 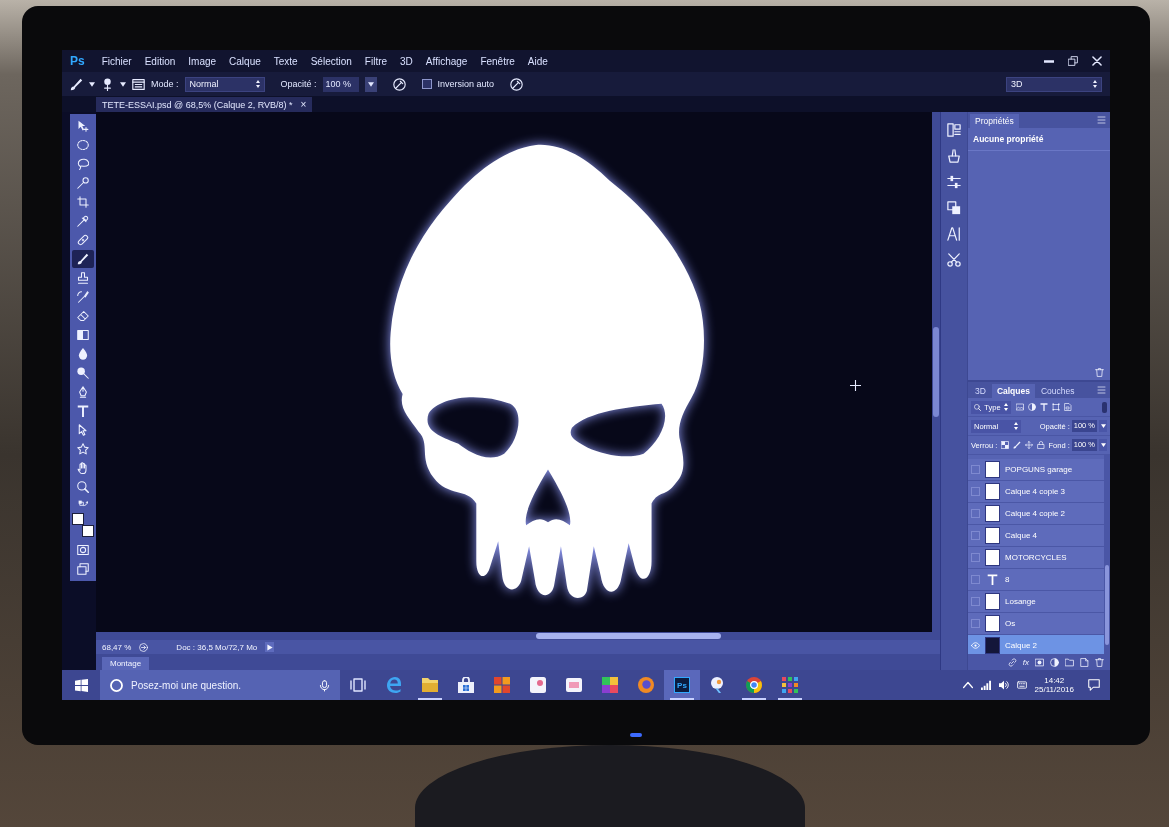 I want to click on menu-item: Calque, so click(x=245, y=61).